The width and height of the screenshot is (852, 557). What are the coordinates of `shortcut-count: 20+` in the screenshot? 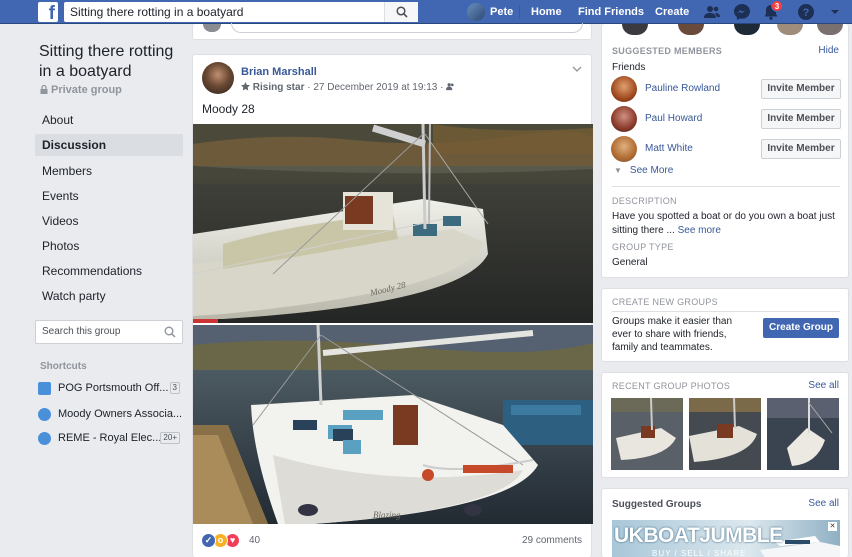 It's located at (170, 438).